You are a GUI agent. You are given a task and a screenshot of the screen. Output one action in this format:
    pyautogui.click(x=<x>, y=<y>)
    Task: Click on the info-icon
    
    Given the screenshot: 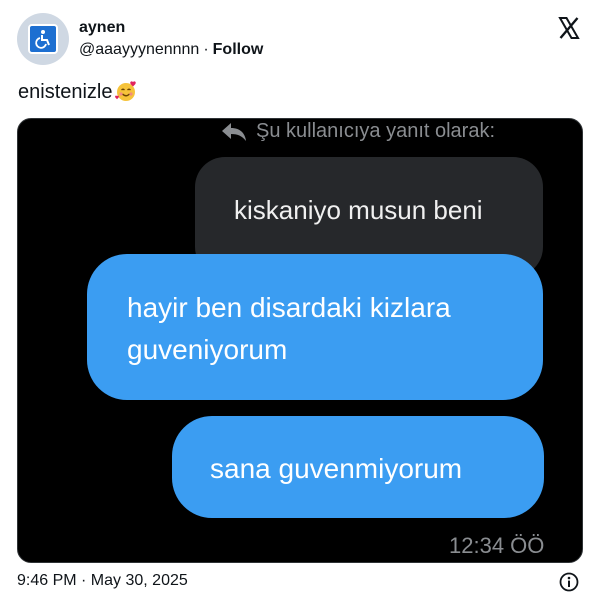 What is the action you would take?
    pyautogui.click(x=569, y=582)
    